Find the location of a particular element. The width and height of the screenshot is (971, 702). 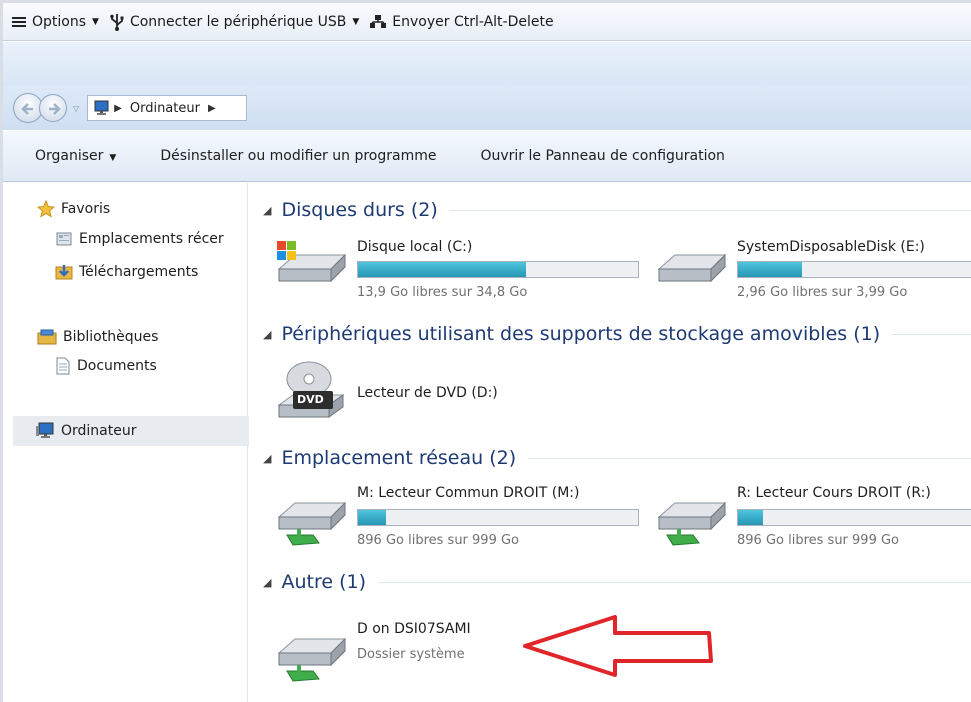

nav-downloads-label: Téléchargements is located at coordinates (139, 272).